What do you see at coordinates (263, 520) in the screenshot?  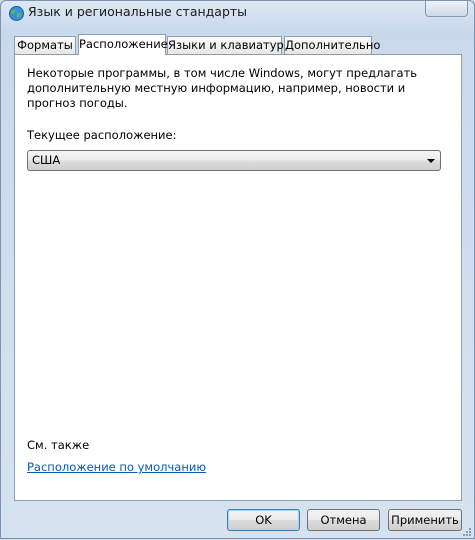 I see `ok-button: OK` at bounding box center [263, 520].